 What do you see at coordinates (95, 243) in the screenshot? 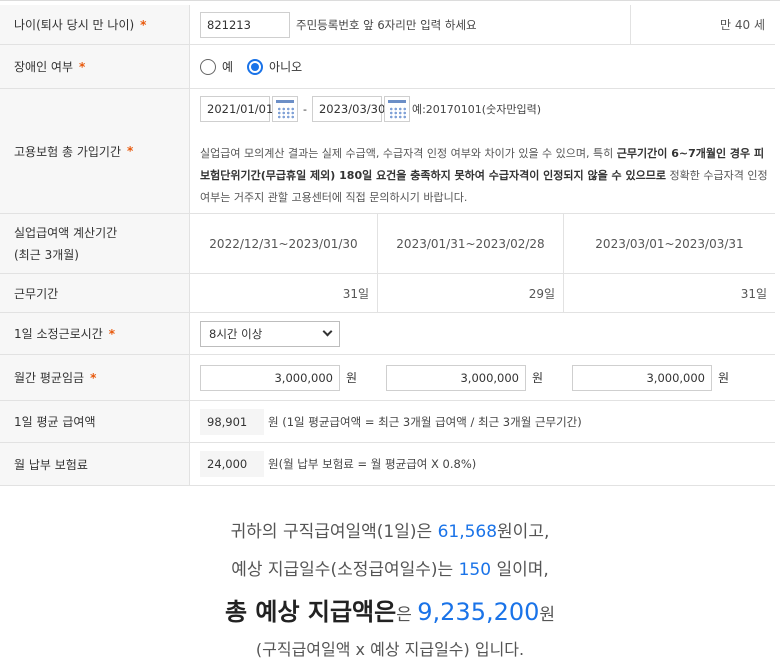
I see `label-calc-period: 실업급여액 계산기간 (최근 3개월)` at bounding box center [95, 243].